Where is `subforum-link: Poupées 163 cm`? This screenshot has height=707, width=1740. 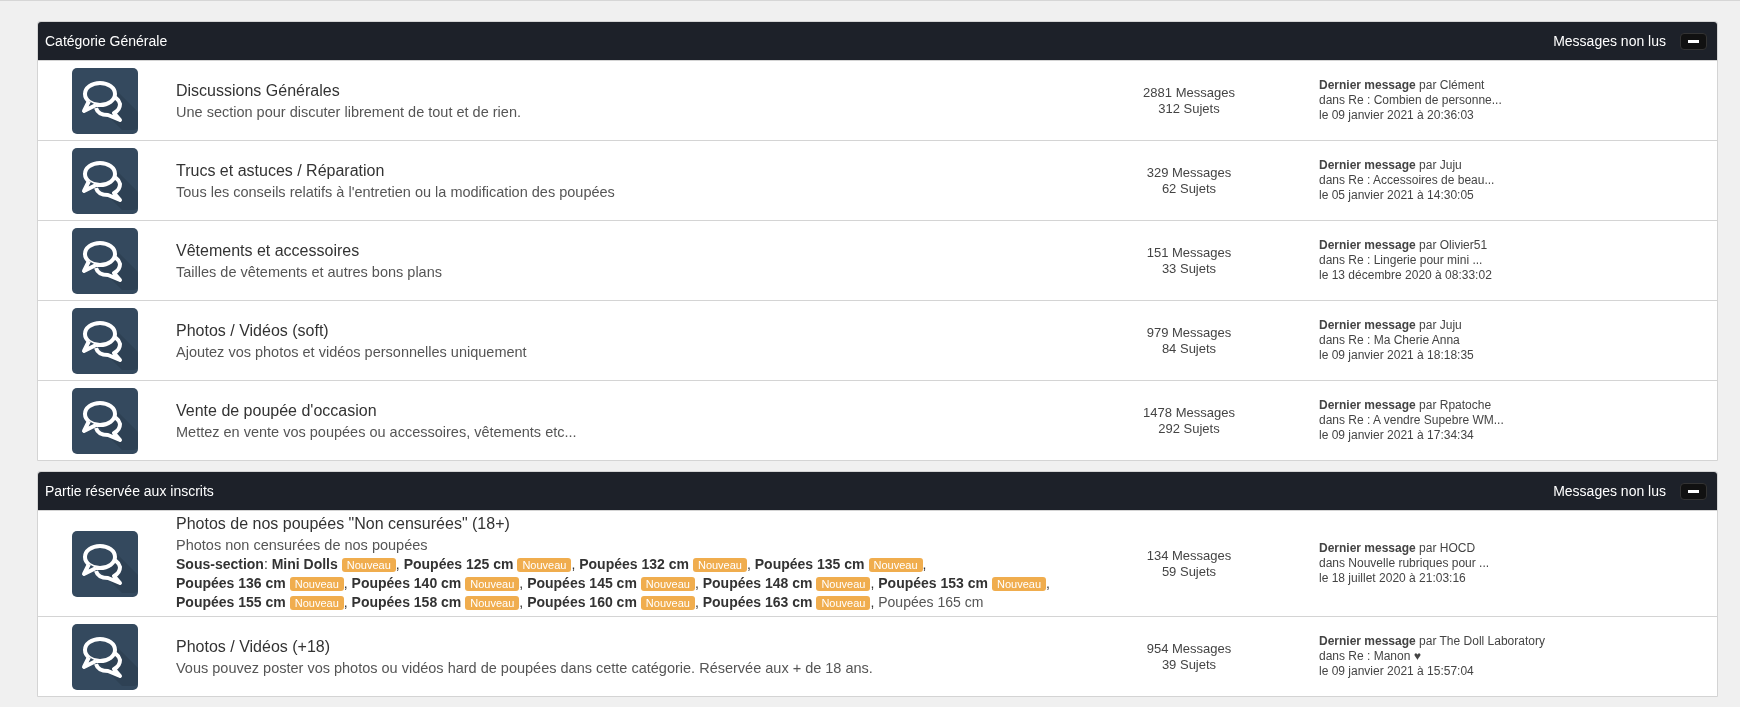 subforum-link: Poupées 163 cm is located at coordinates (757, 602).